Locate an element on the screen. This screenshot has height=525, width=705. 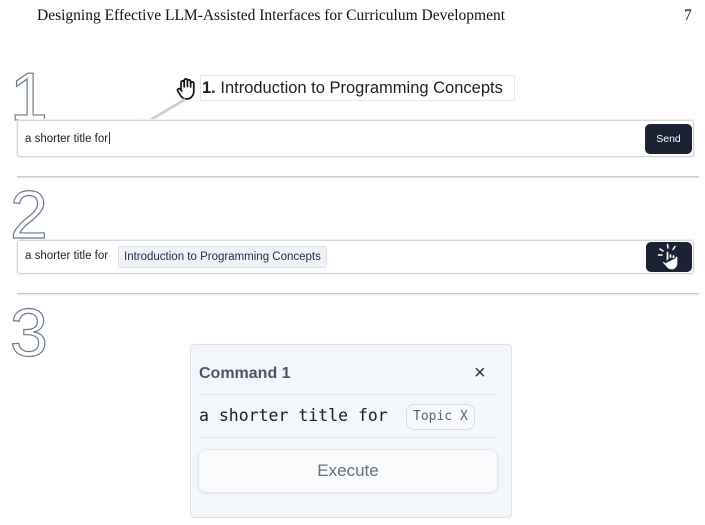
click-hand-icon is located at coordinates (668, 257).